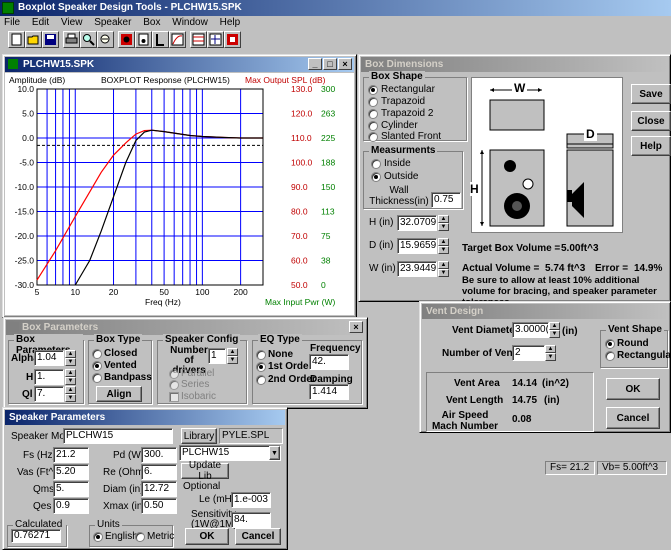 The height and width of the screenshot is (550, 671). Describe the element at coordinates (70, 377) in the screenshot. I see `h-param-spinner: ▲ ▼` at that location.